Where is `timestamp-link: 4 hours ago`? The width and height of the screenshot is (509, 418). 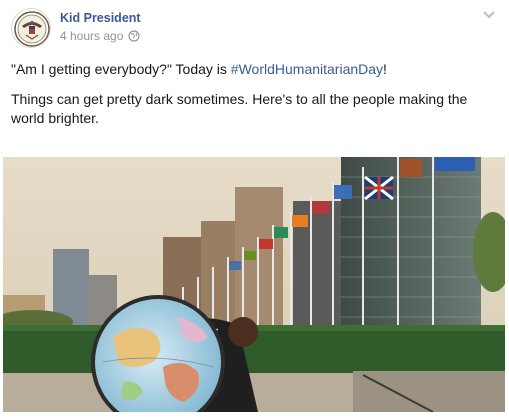
timestamp-link: 4 hours ago is located at coordinates (91, 36).